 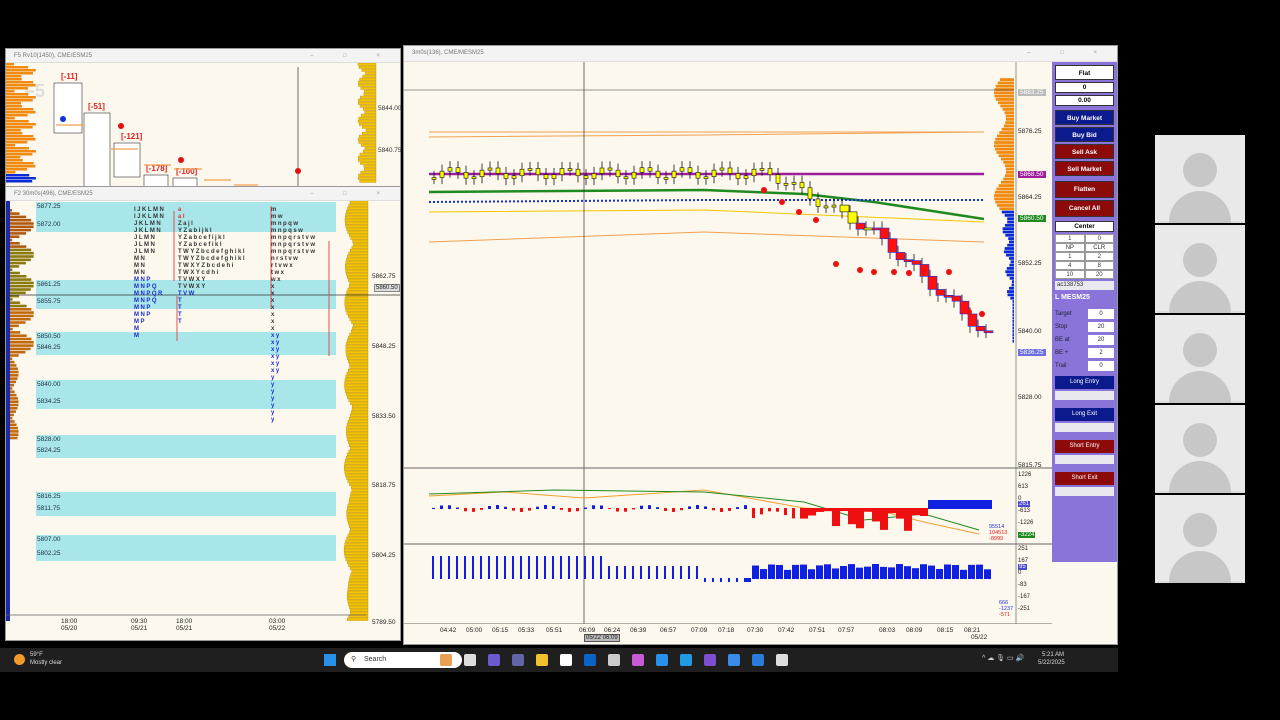 What do you see at coordinates (1084, 189) in the screenshot?
I see `flatten-button: Flatten` at bounding box center [1084, 189].